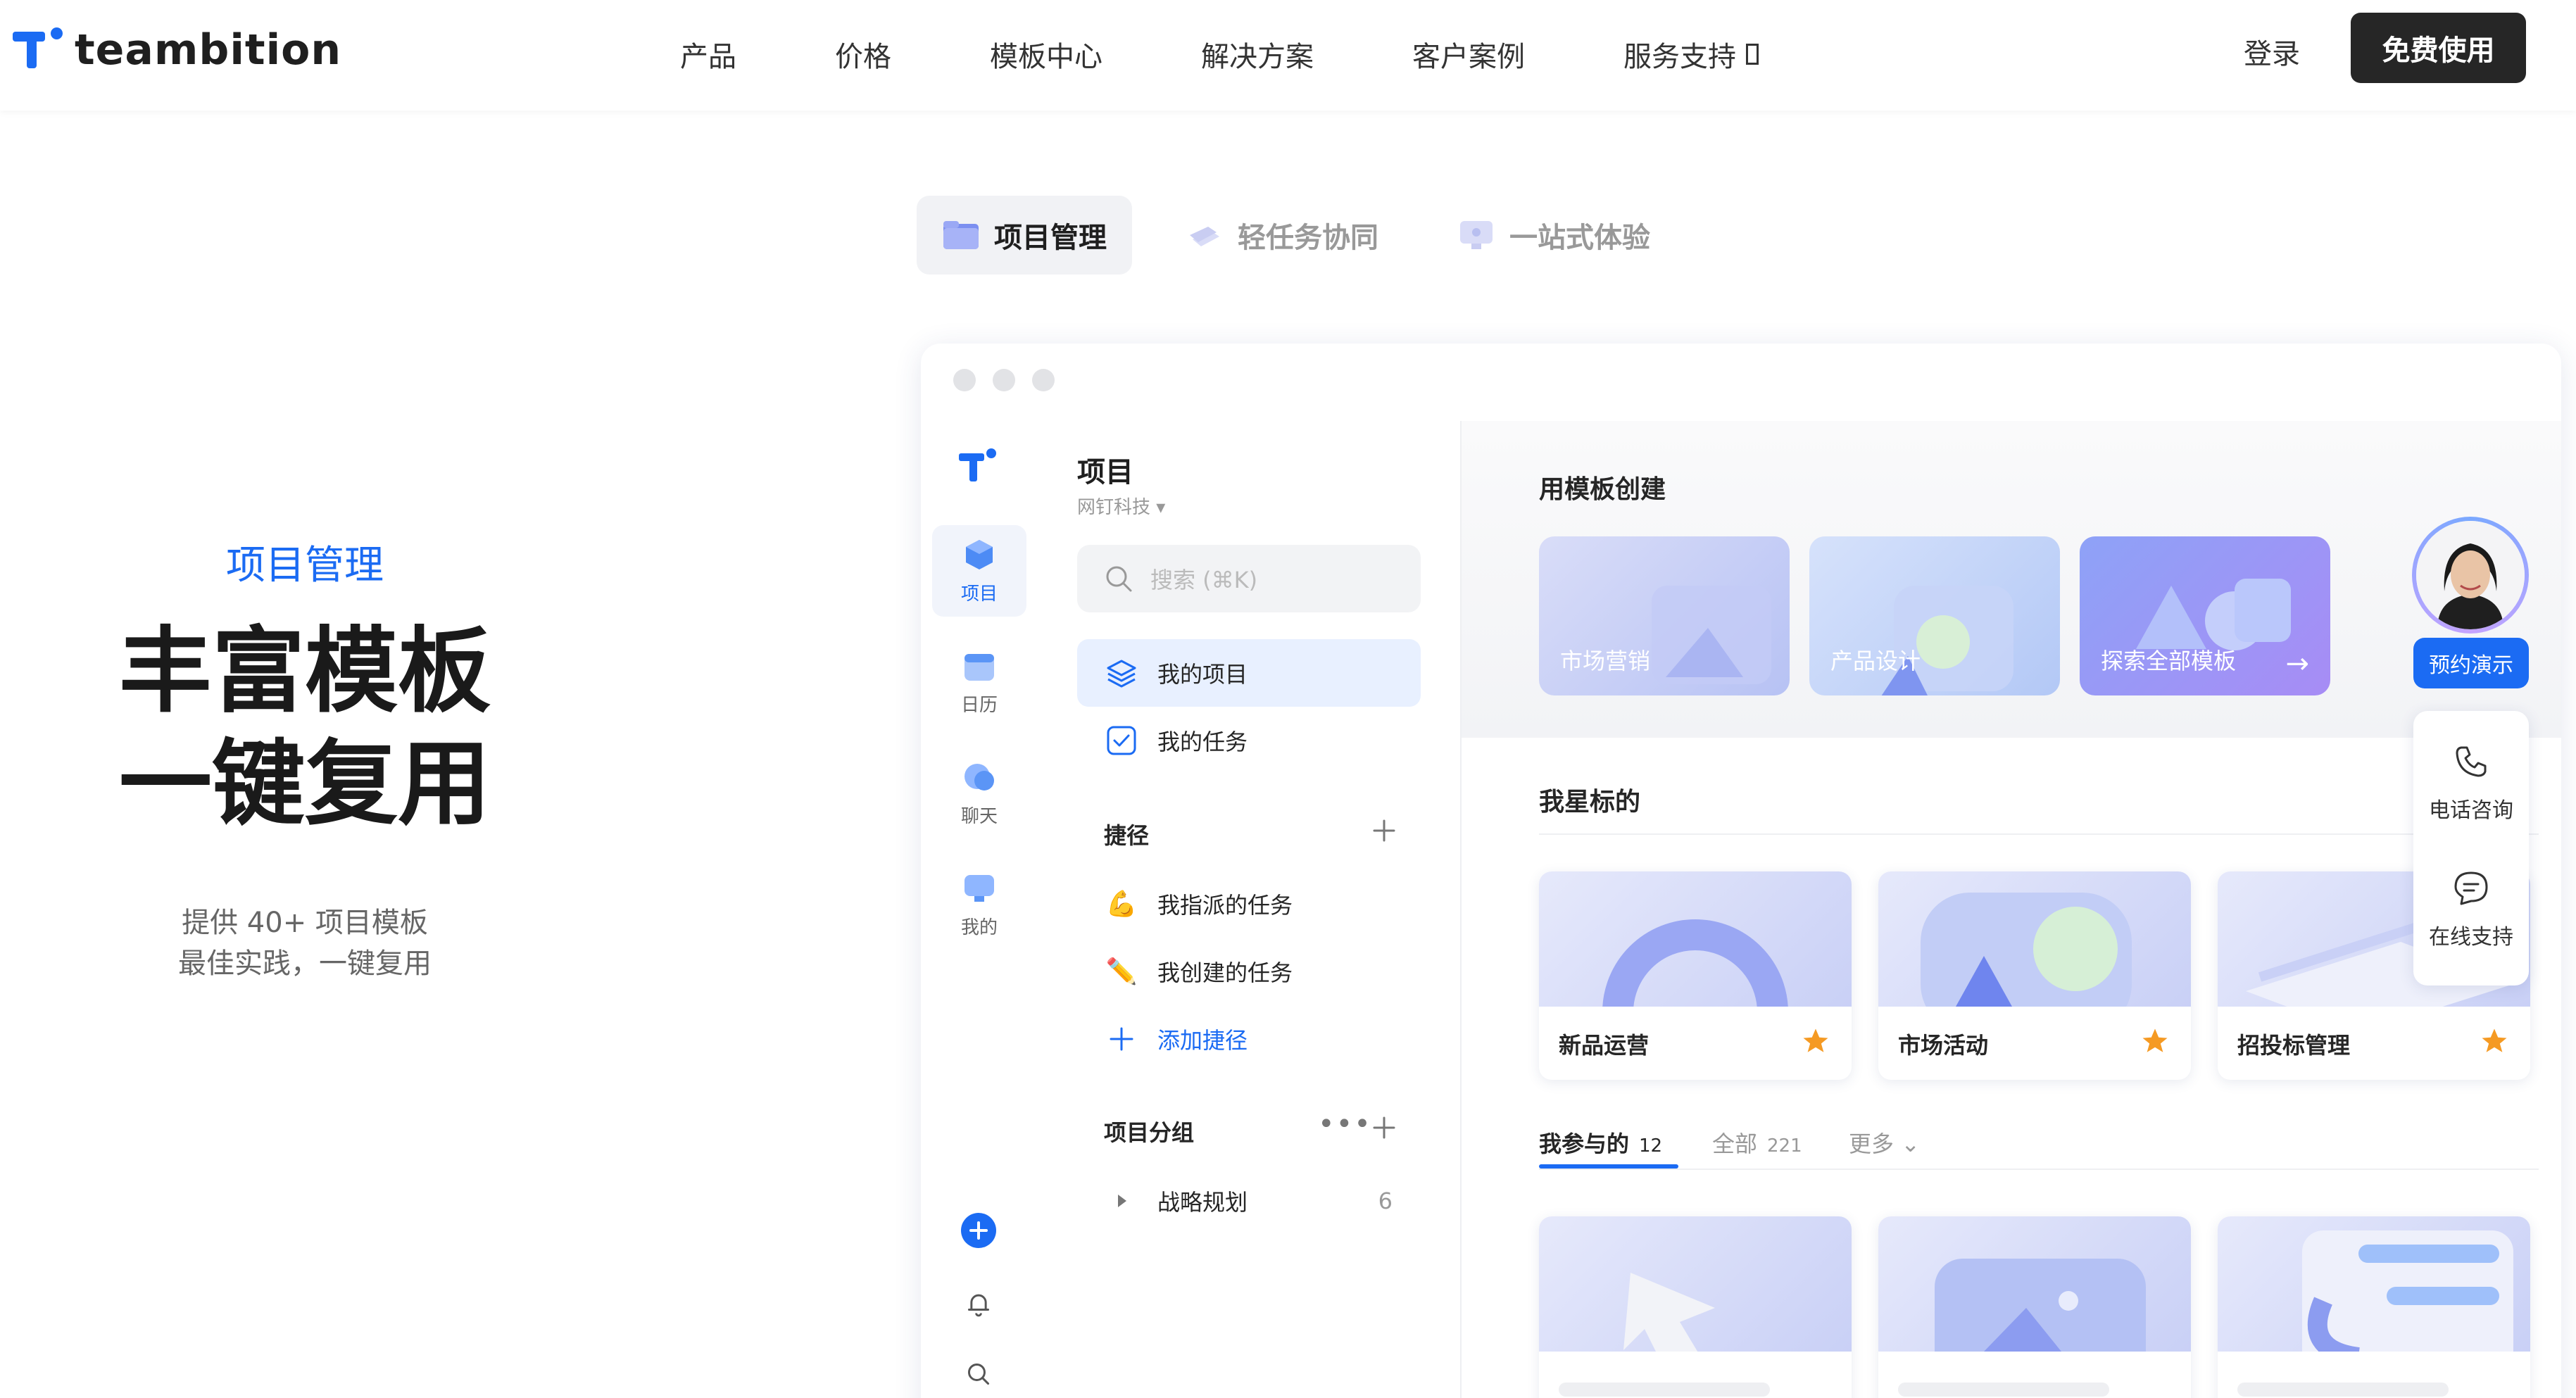 The image size is (2576, 1398). What do you see at coordinates (1121, 506) in the screenshot?
I see `org-switcher: 网钉科技 ▾` at bounding box center [1121, 506].